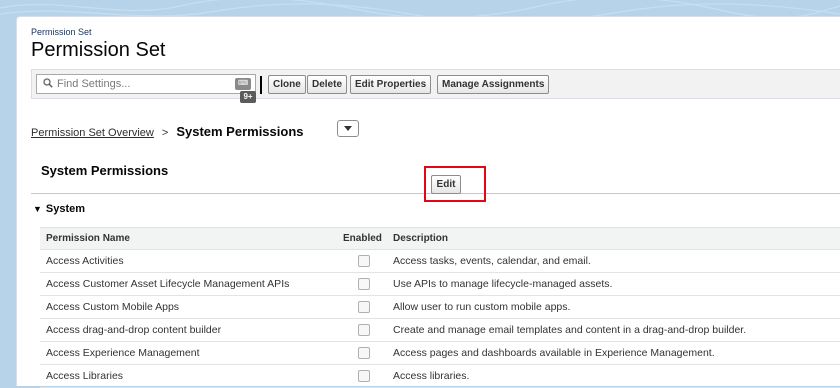 This screenshot has width=840, height=388. What do you see at coordinates (92, 133) in the screenshot?
I see `breadcrumb-link-overview: Permission Set Overview` at bounding box center [92, 133].